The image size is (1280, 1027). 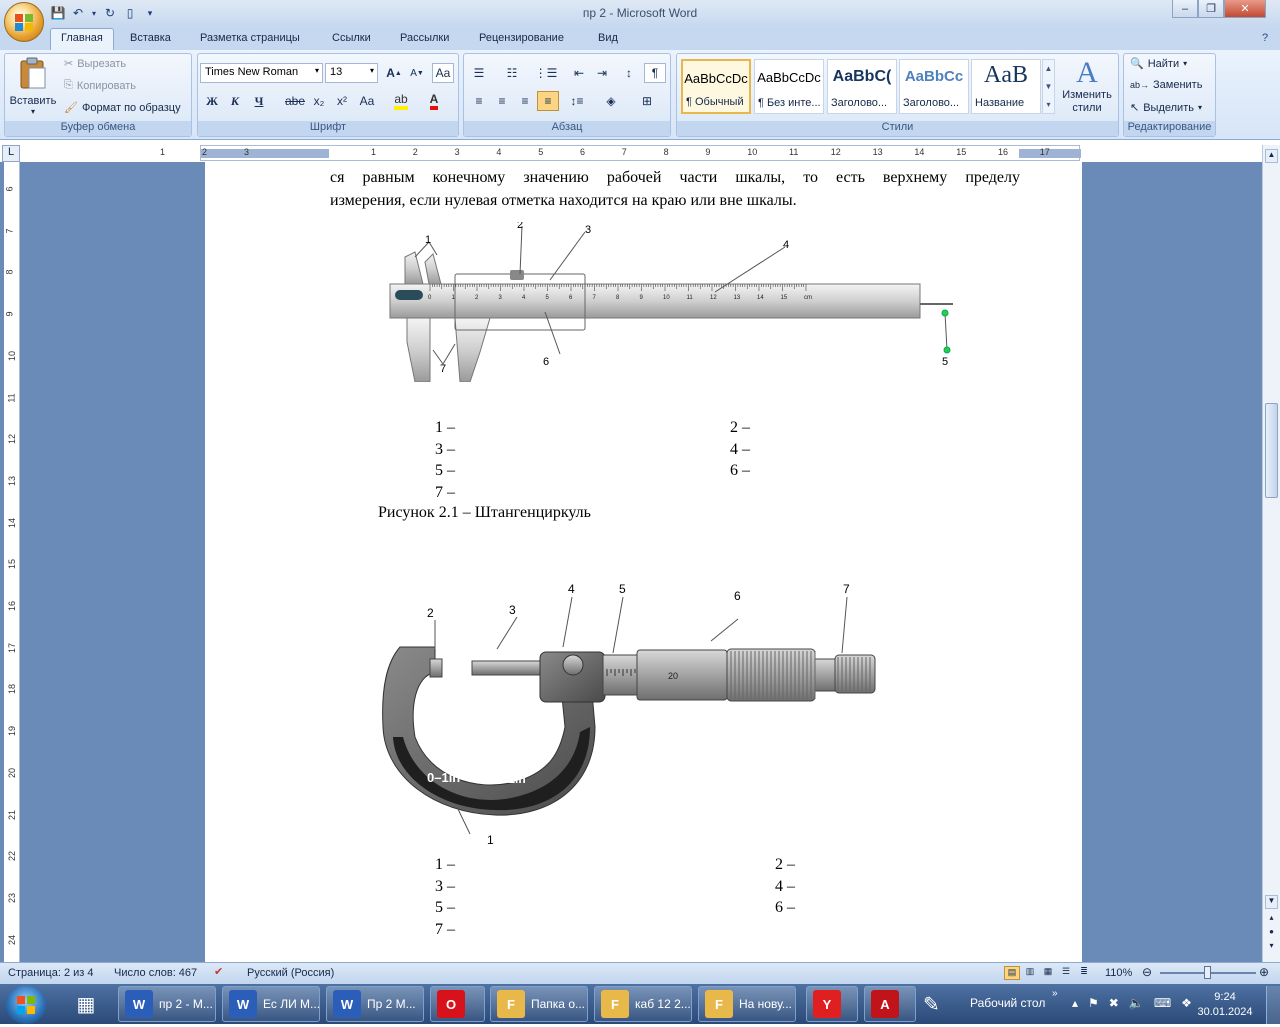 I want to click on subscript-button: x₂, so click(x=319, y=101).